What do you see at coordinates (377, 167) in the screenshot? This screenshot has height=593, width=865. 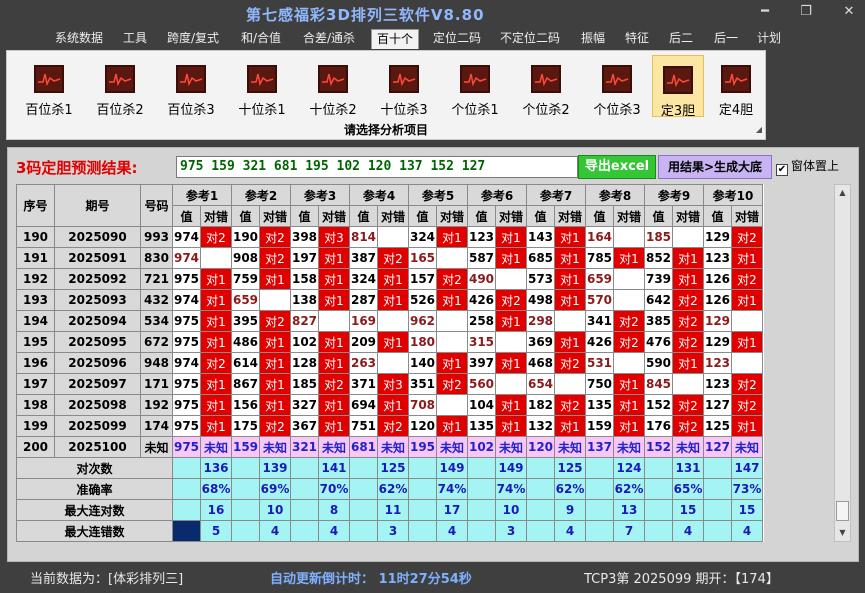 I see `prediction-result-field: 975 159 321 681 195 102 120 137 152 127` at bounding box center [377, 167].